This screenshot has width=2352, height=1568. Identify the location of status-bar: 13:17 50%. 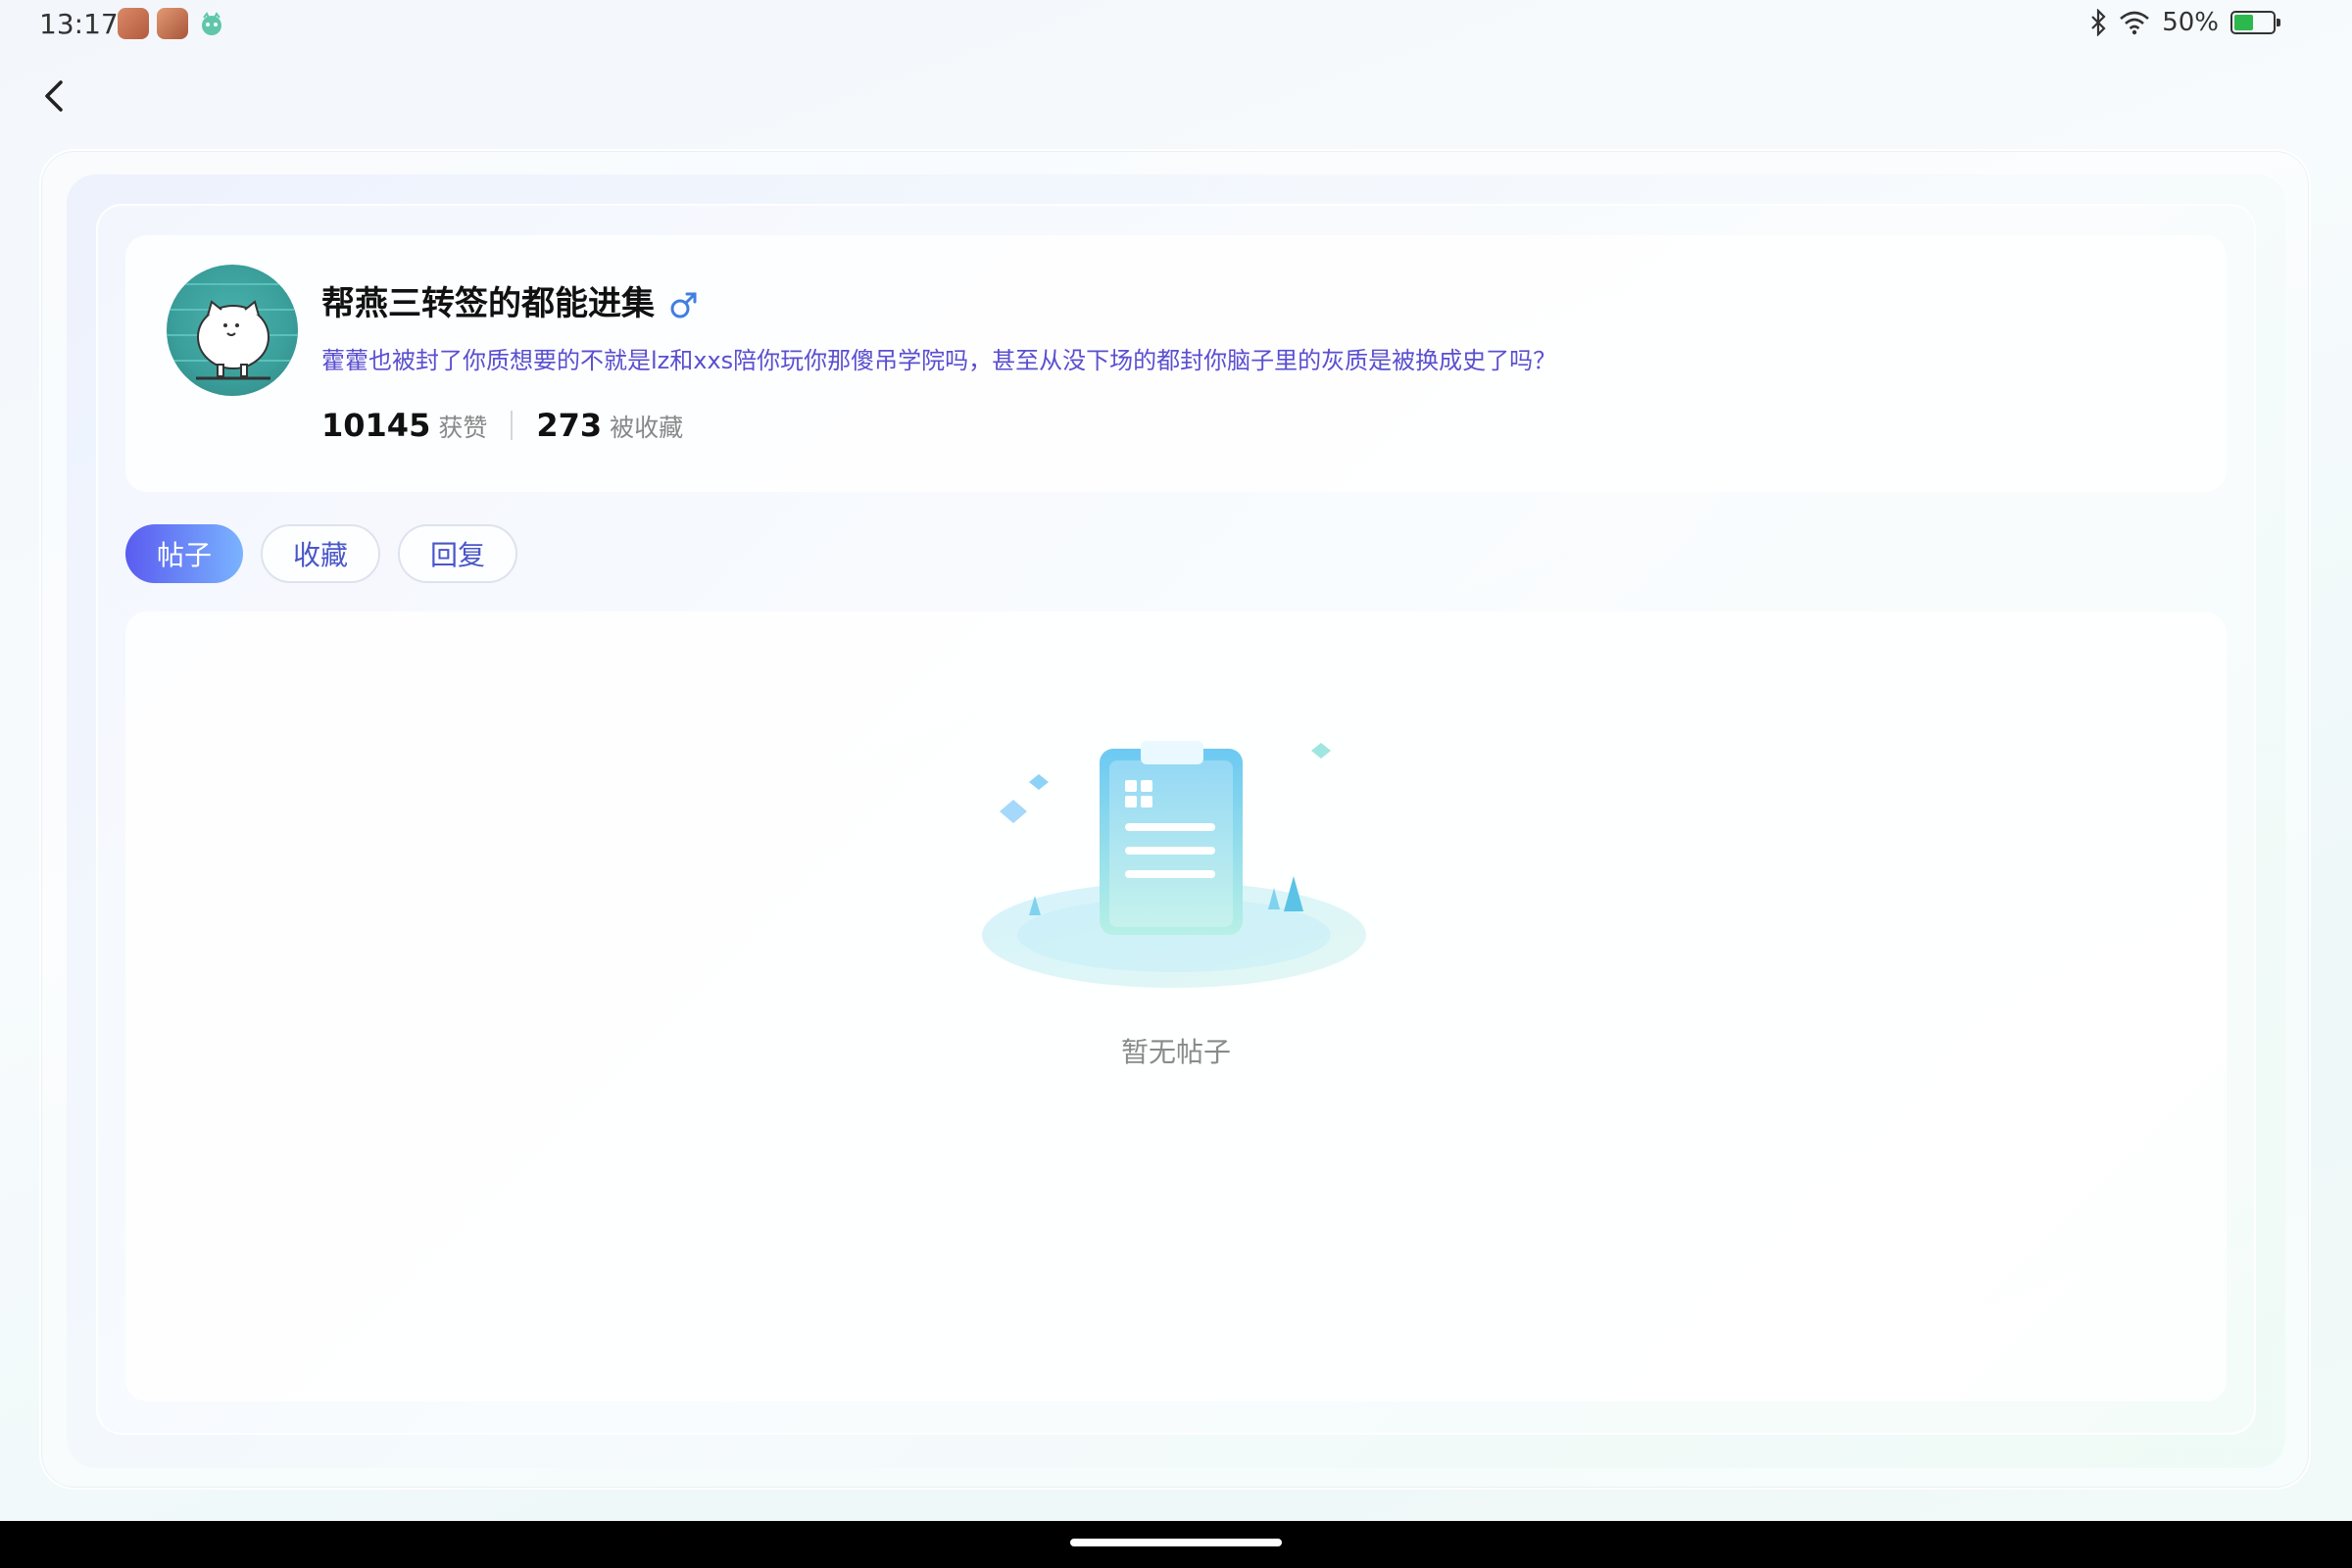
(1176, 24).